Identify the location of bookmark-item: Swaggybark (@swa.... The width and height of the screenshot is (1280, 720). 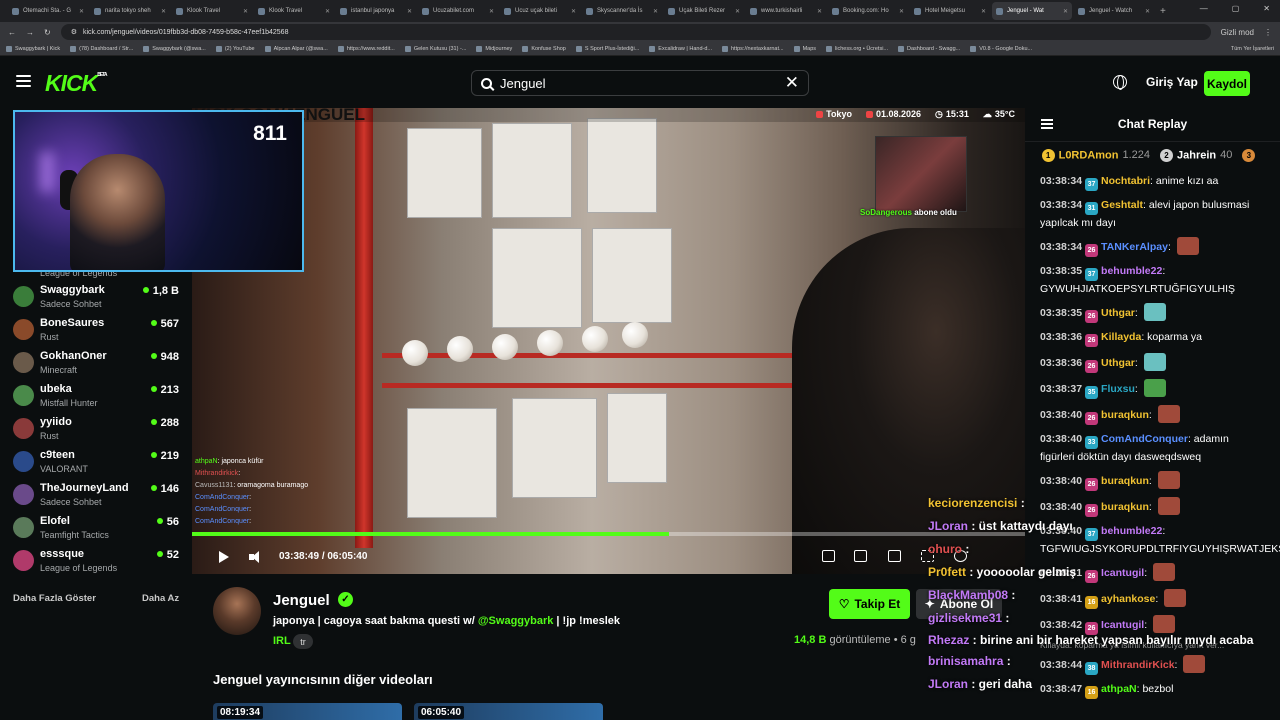
(174, 48).